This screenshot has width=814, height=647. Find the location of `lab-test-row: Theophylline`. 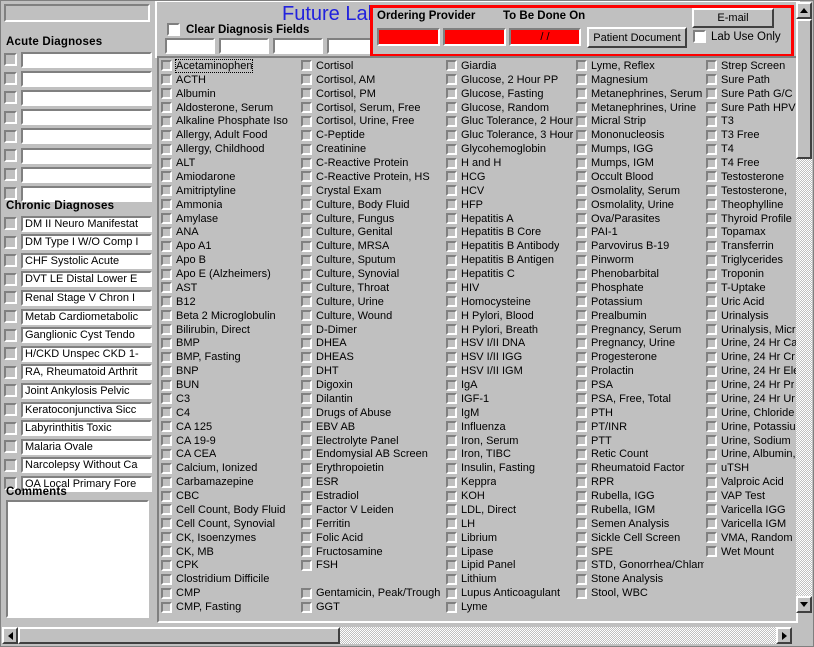

lab-test-row: Theophylline is located at coordinates (750, 205).